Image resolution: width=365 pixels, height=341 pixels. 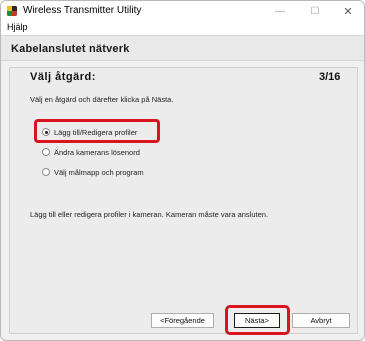 I want to click on close-button: ✕, so click(x=347, y=11).